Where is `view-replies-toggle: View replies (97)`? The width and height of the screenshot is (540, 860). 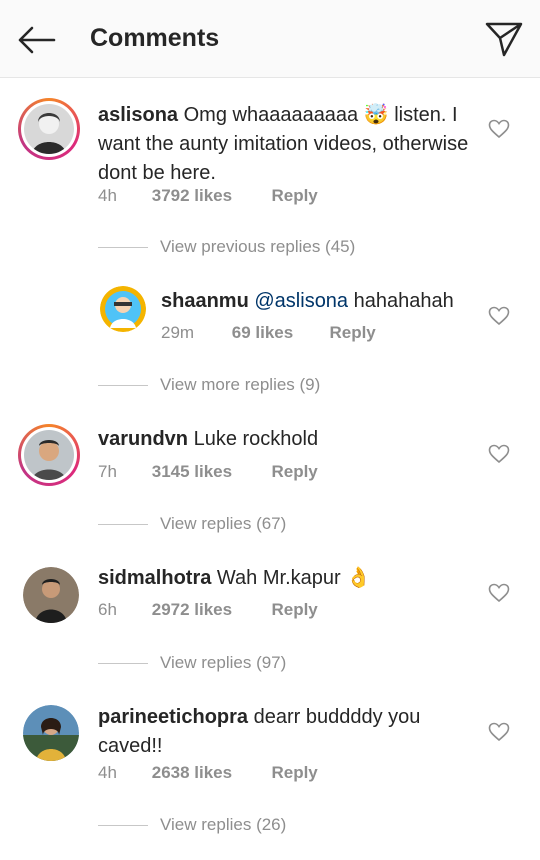 view-replies-toggle: View replies (97) is located at coordinates (192, 663).